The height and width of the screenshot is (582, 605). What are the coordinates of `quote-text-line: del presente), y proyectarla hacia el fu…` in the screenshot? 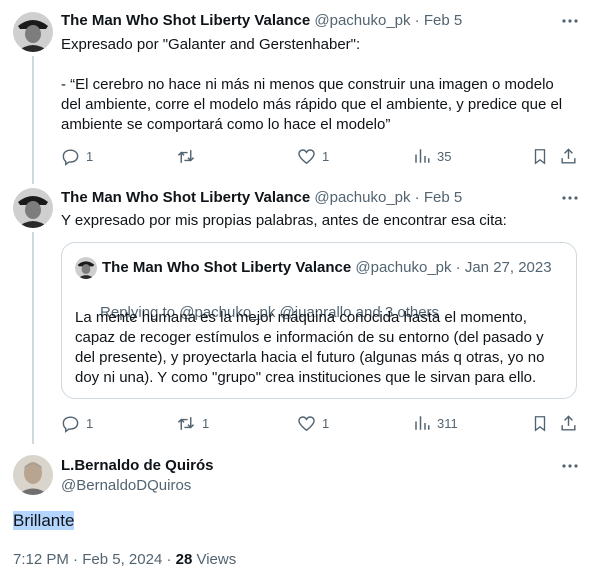 It's located at (310, 357).